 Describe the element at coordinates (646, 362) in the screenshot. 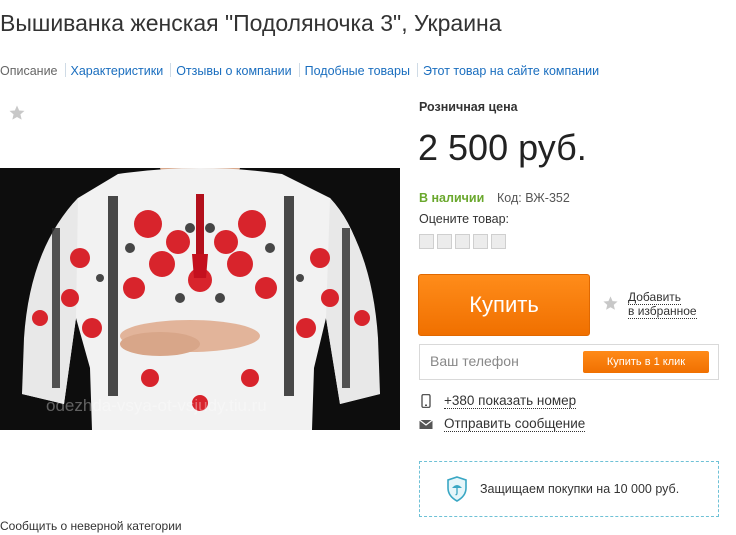

I see `buy-one-click-button: Купить в 1 клик` at that location.